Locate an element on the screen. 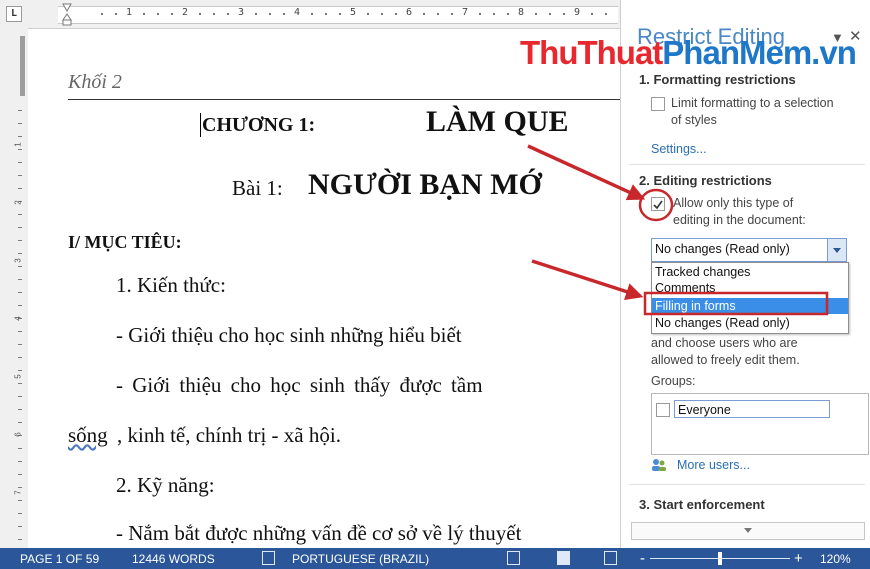  ruler-number: 4 is located at coordinates (297, 12).